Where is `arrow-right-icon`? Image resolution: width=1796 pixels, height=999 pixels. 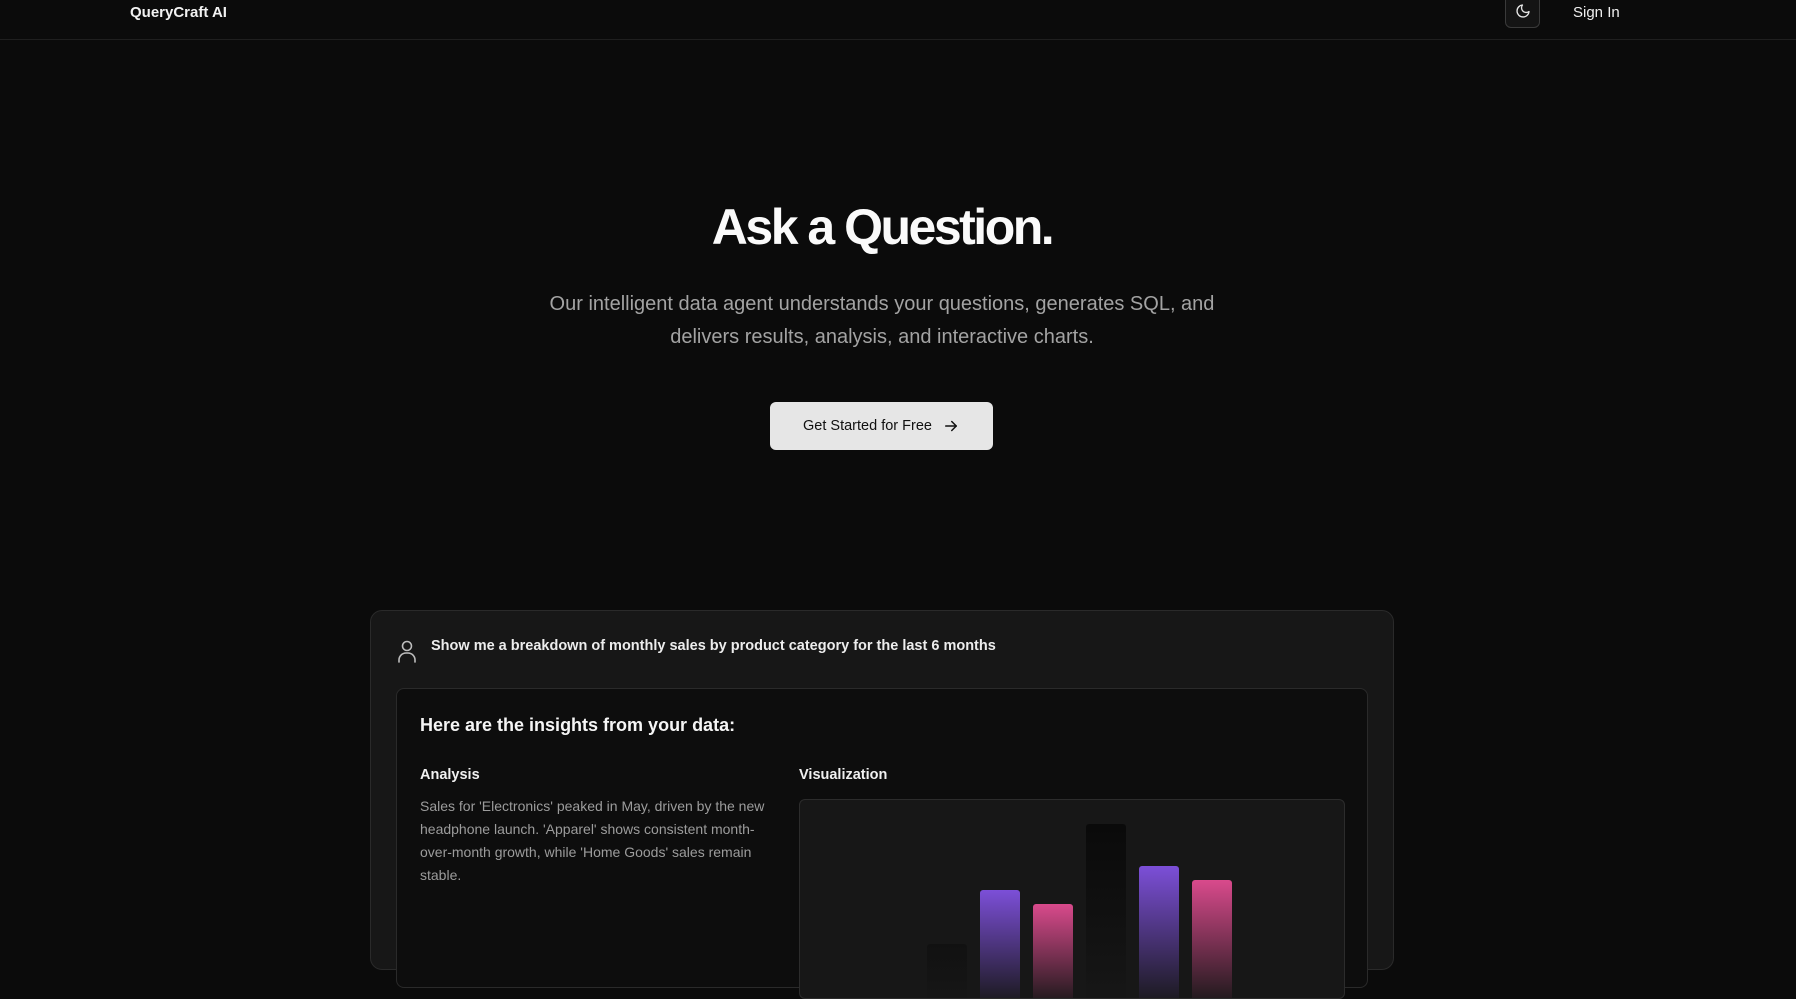 arrow-right-icon is located at coordinates (950, 426).